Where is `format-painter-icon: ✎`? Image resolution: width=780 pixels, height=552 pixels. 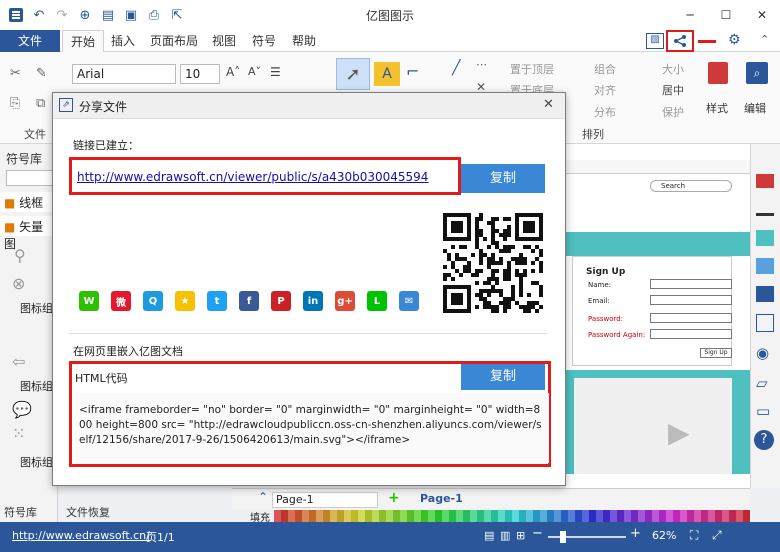 format-painter-icon: ✎ is located at coordinates (41, 73).